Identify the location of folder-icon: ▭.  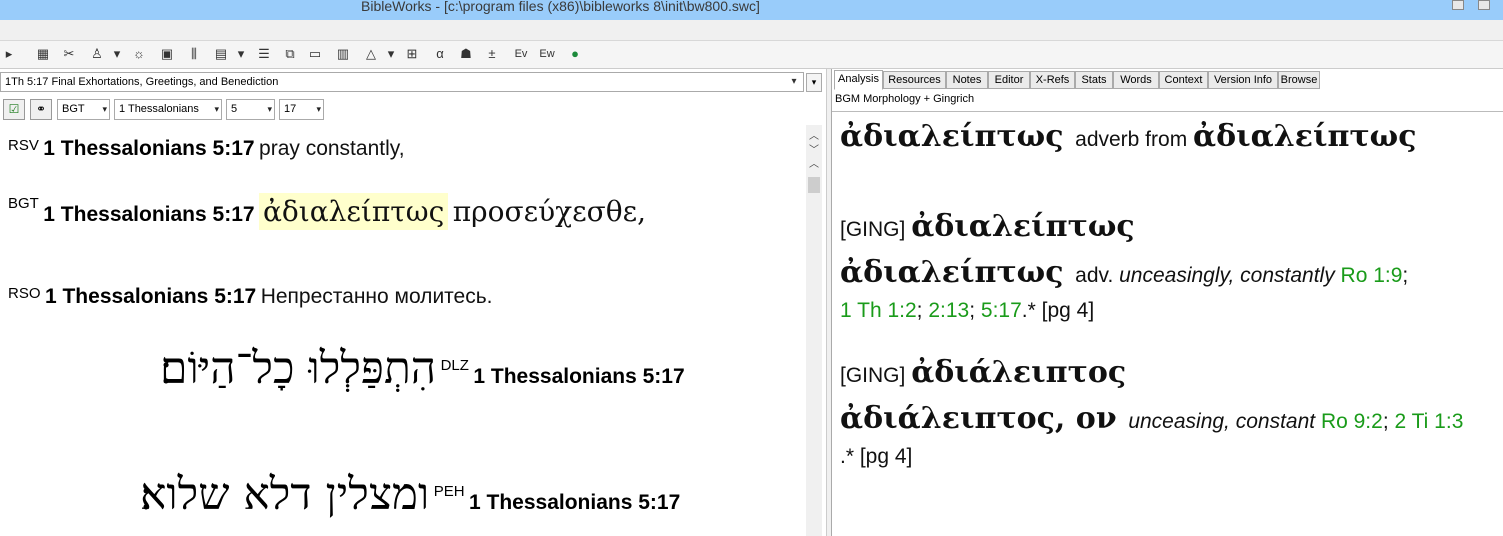
(315, 54).